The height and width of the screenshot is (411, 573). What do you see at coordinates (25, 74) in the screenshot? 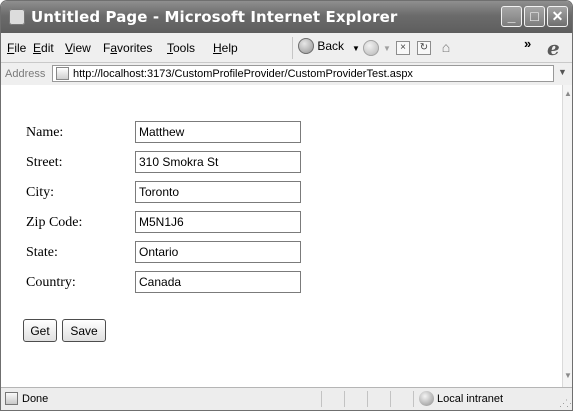
I see `address-label: Address` at bounding box center [25, 74].